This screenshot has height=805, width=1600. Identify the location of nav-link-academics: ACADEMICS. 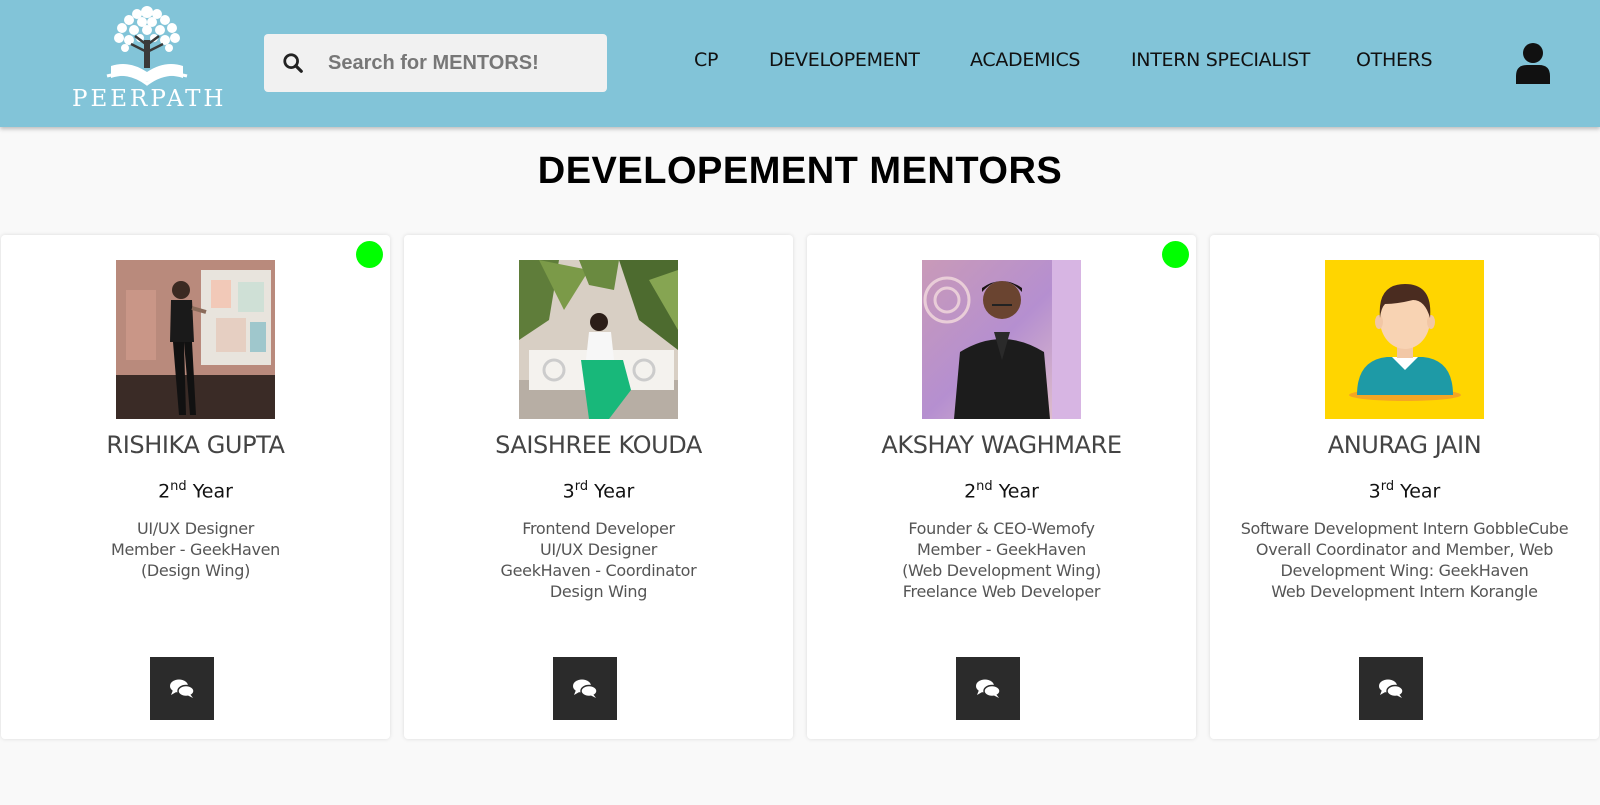
(1025, 60).